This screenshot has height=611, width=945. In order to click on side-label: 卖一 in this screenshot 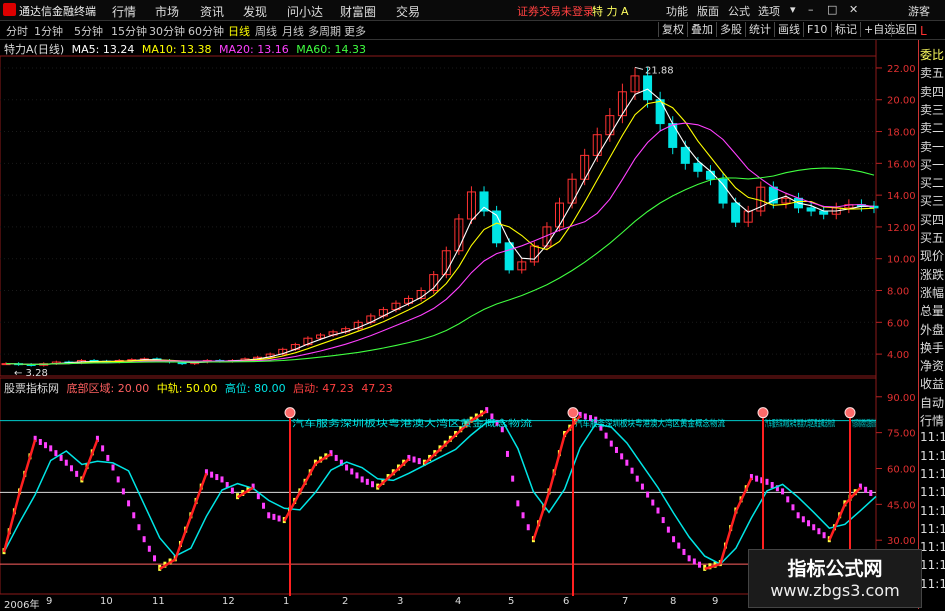, I will do `click(932, 146)`.